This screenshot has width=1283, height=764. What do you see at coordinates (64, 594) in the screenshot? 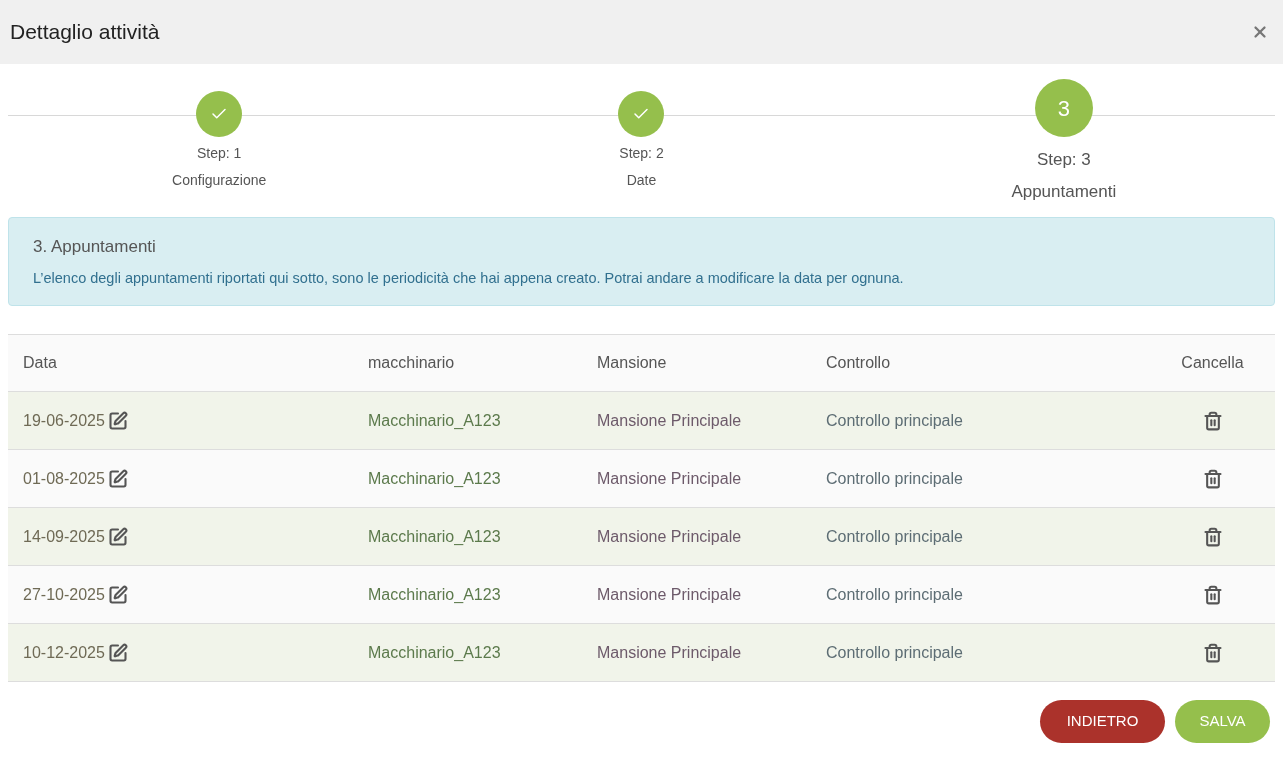
I see `date-cell-text: 27-10-2025` at bounding box center [64, 594].